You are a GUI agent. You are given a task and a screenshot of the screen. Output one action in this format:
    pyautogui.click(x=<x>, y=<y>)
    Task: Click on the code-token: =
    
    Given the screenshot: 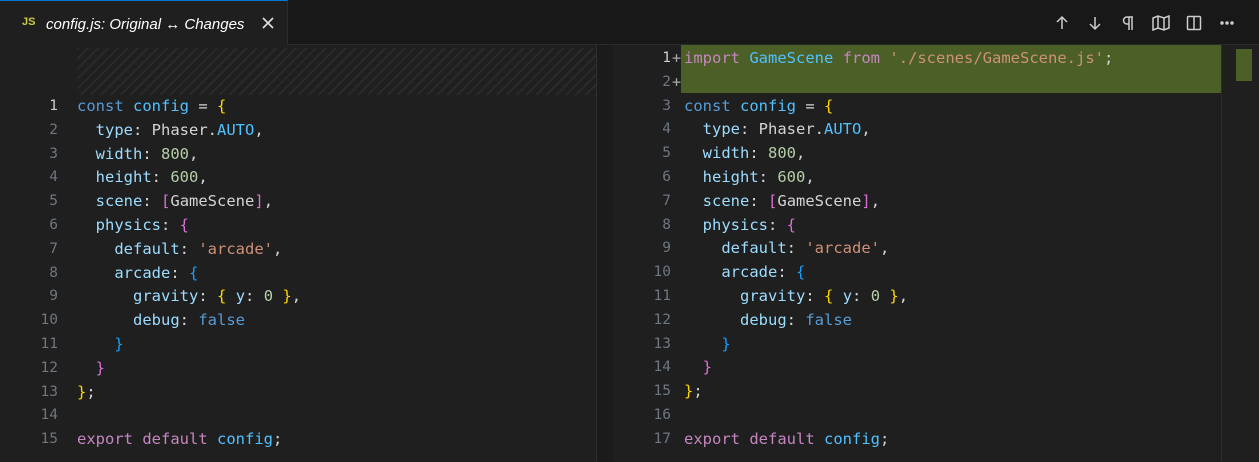 What is the action you would take?
    pyautogui.click(x=810, y=105)
    